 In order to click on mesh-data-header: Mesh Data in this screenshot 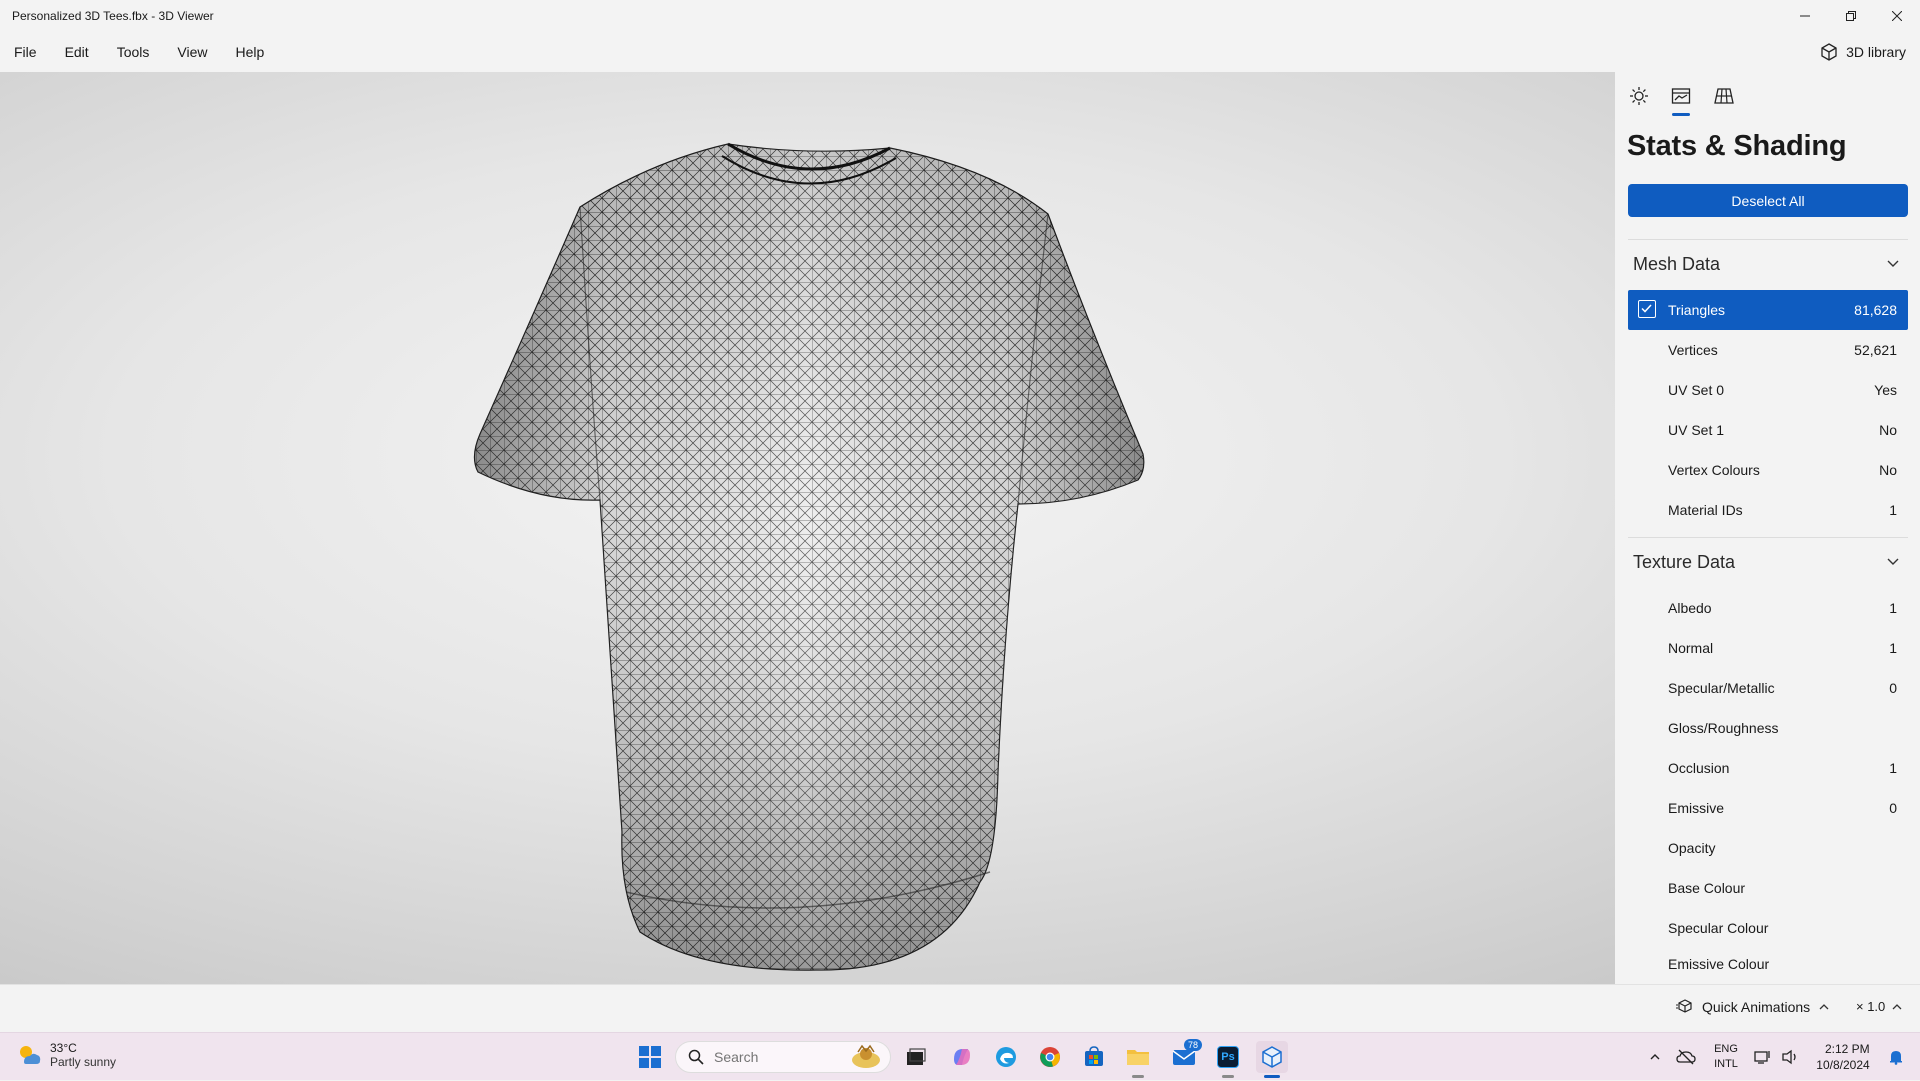, I will do `click(1768, 264)`.